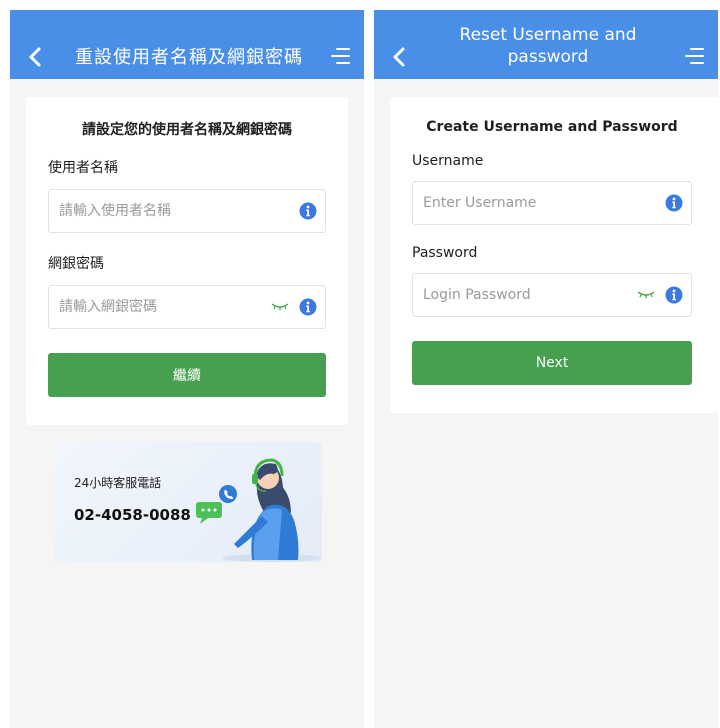 This screenshot has width=720, height=728. I want to click on username-label: 使用者名稱, so click(83, 168).